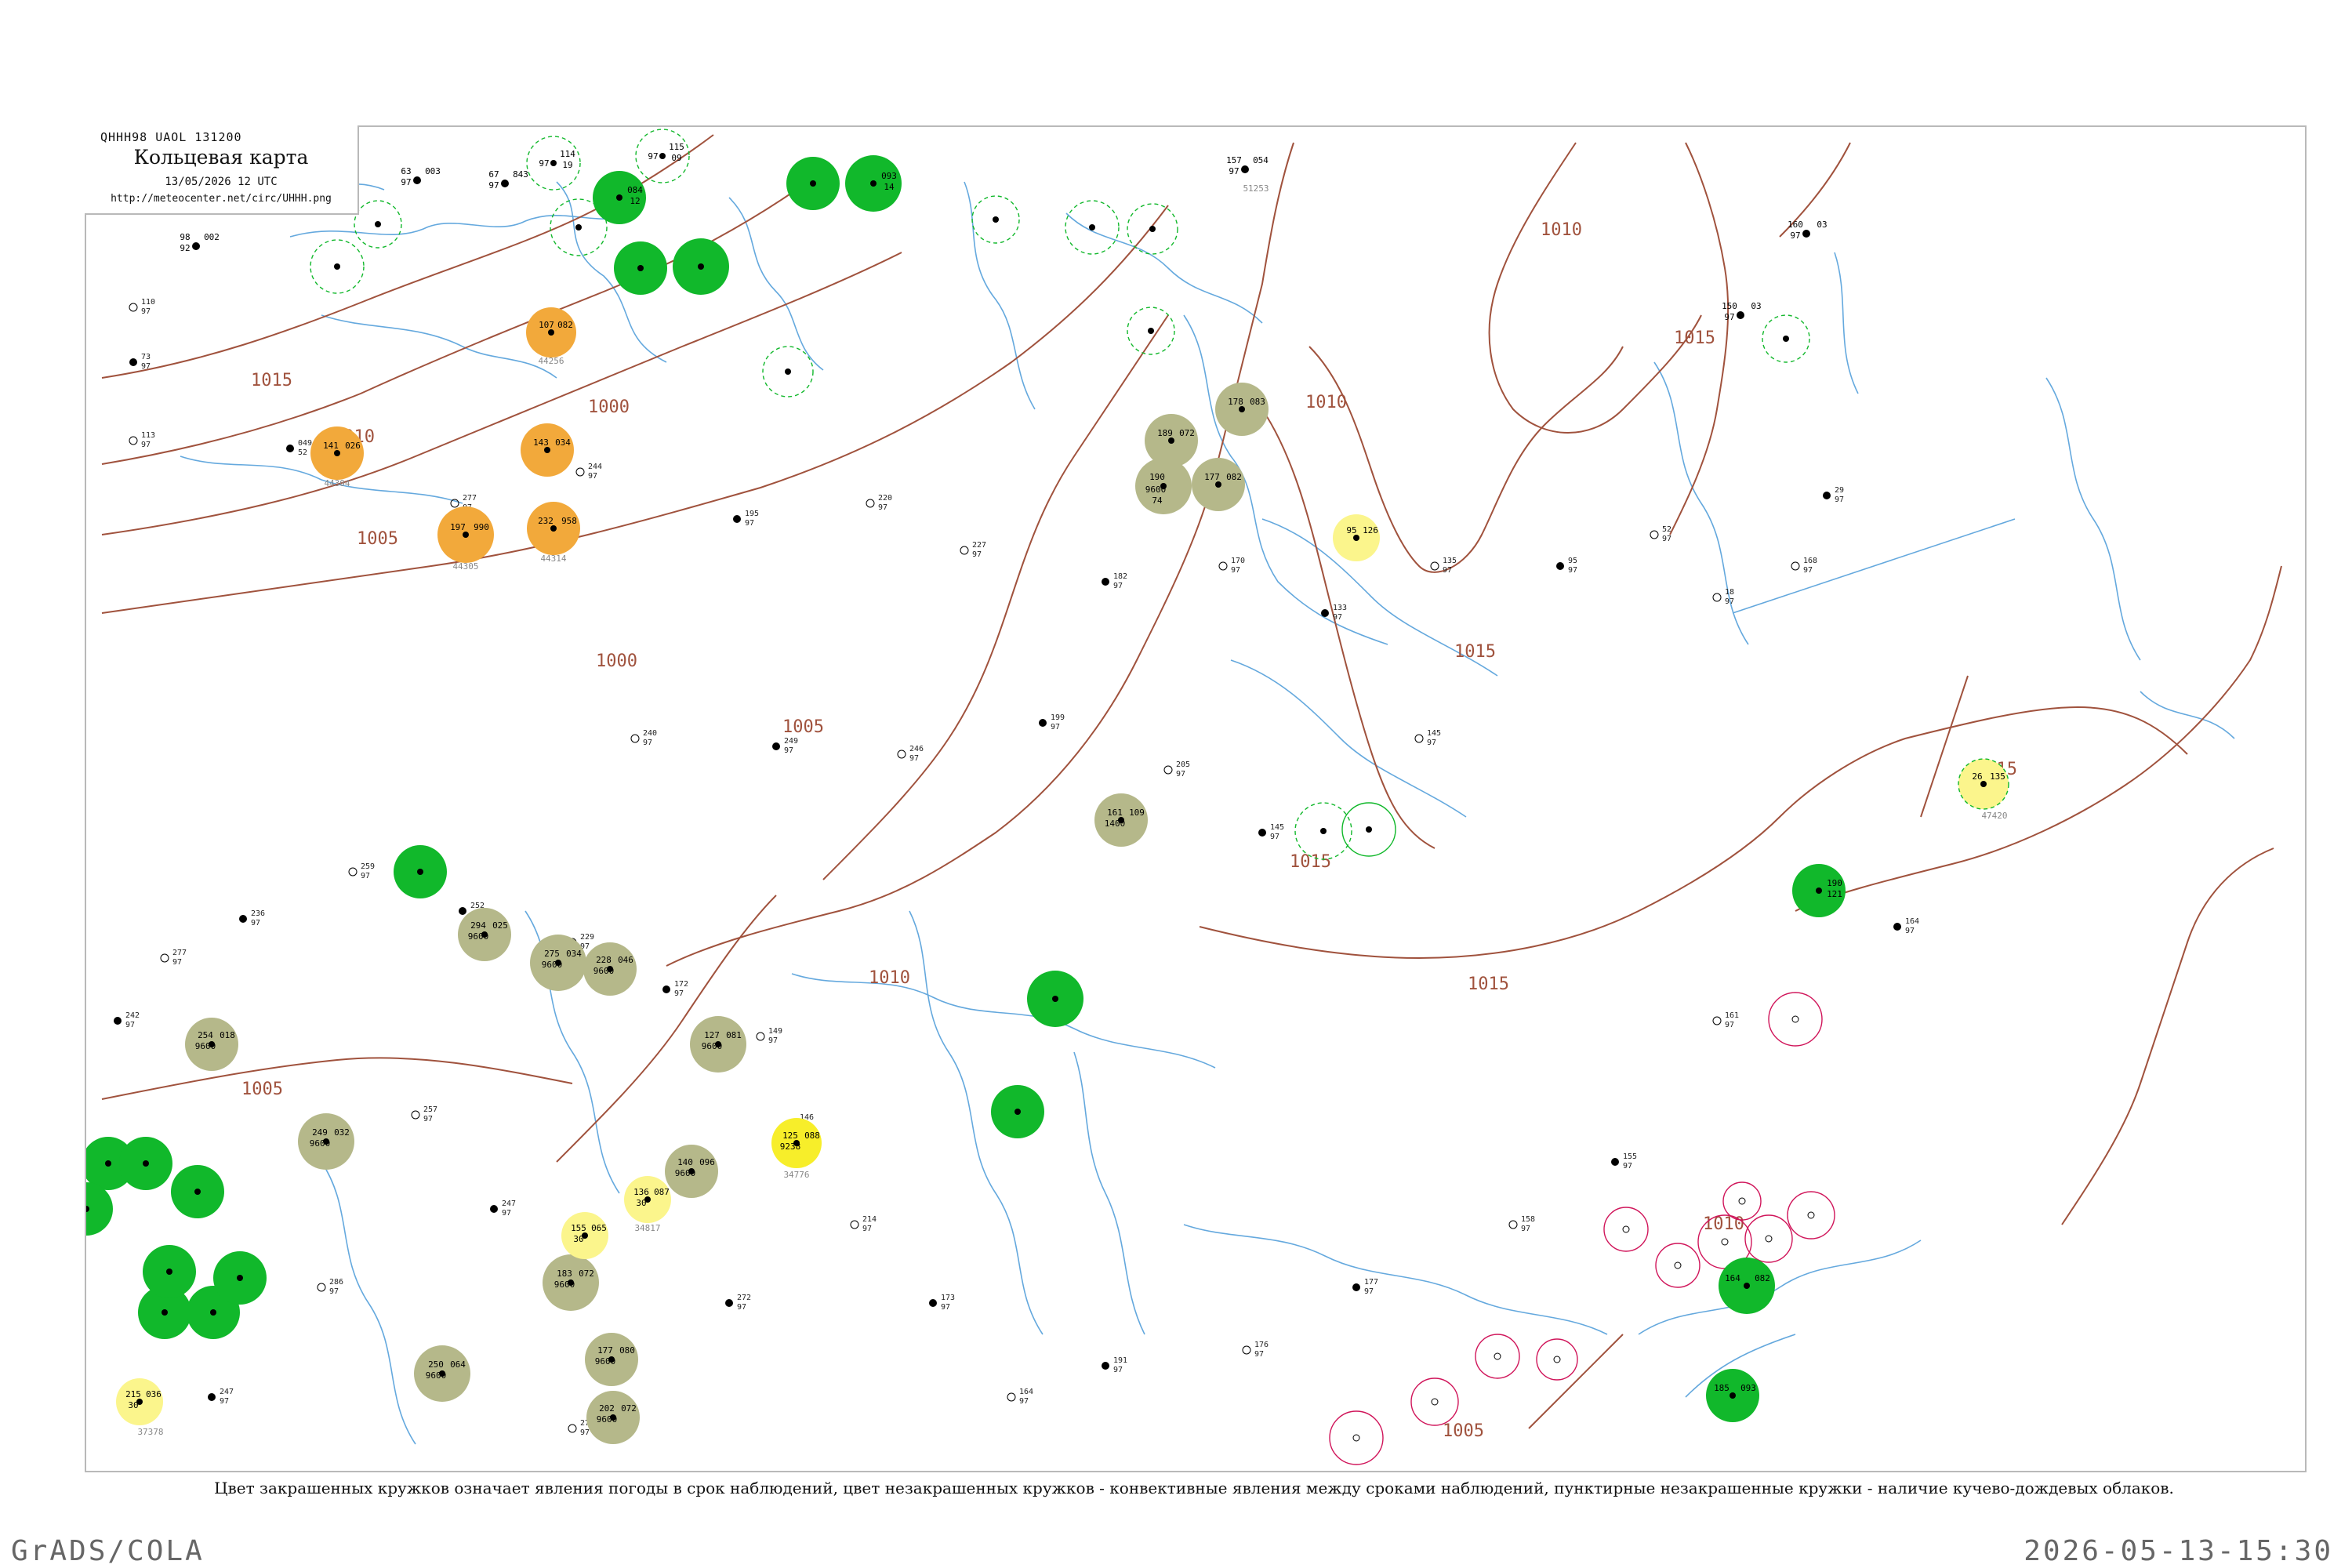  I want to click on station-pres: 072, so click(629, 1408).